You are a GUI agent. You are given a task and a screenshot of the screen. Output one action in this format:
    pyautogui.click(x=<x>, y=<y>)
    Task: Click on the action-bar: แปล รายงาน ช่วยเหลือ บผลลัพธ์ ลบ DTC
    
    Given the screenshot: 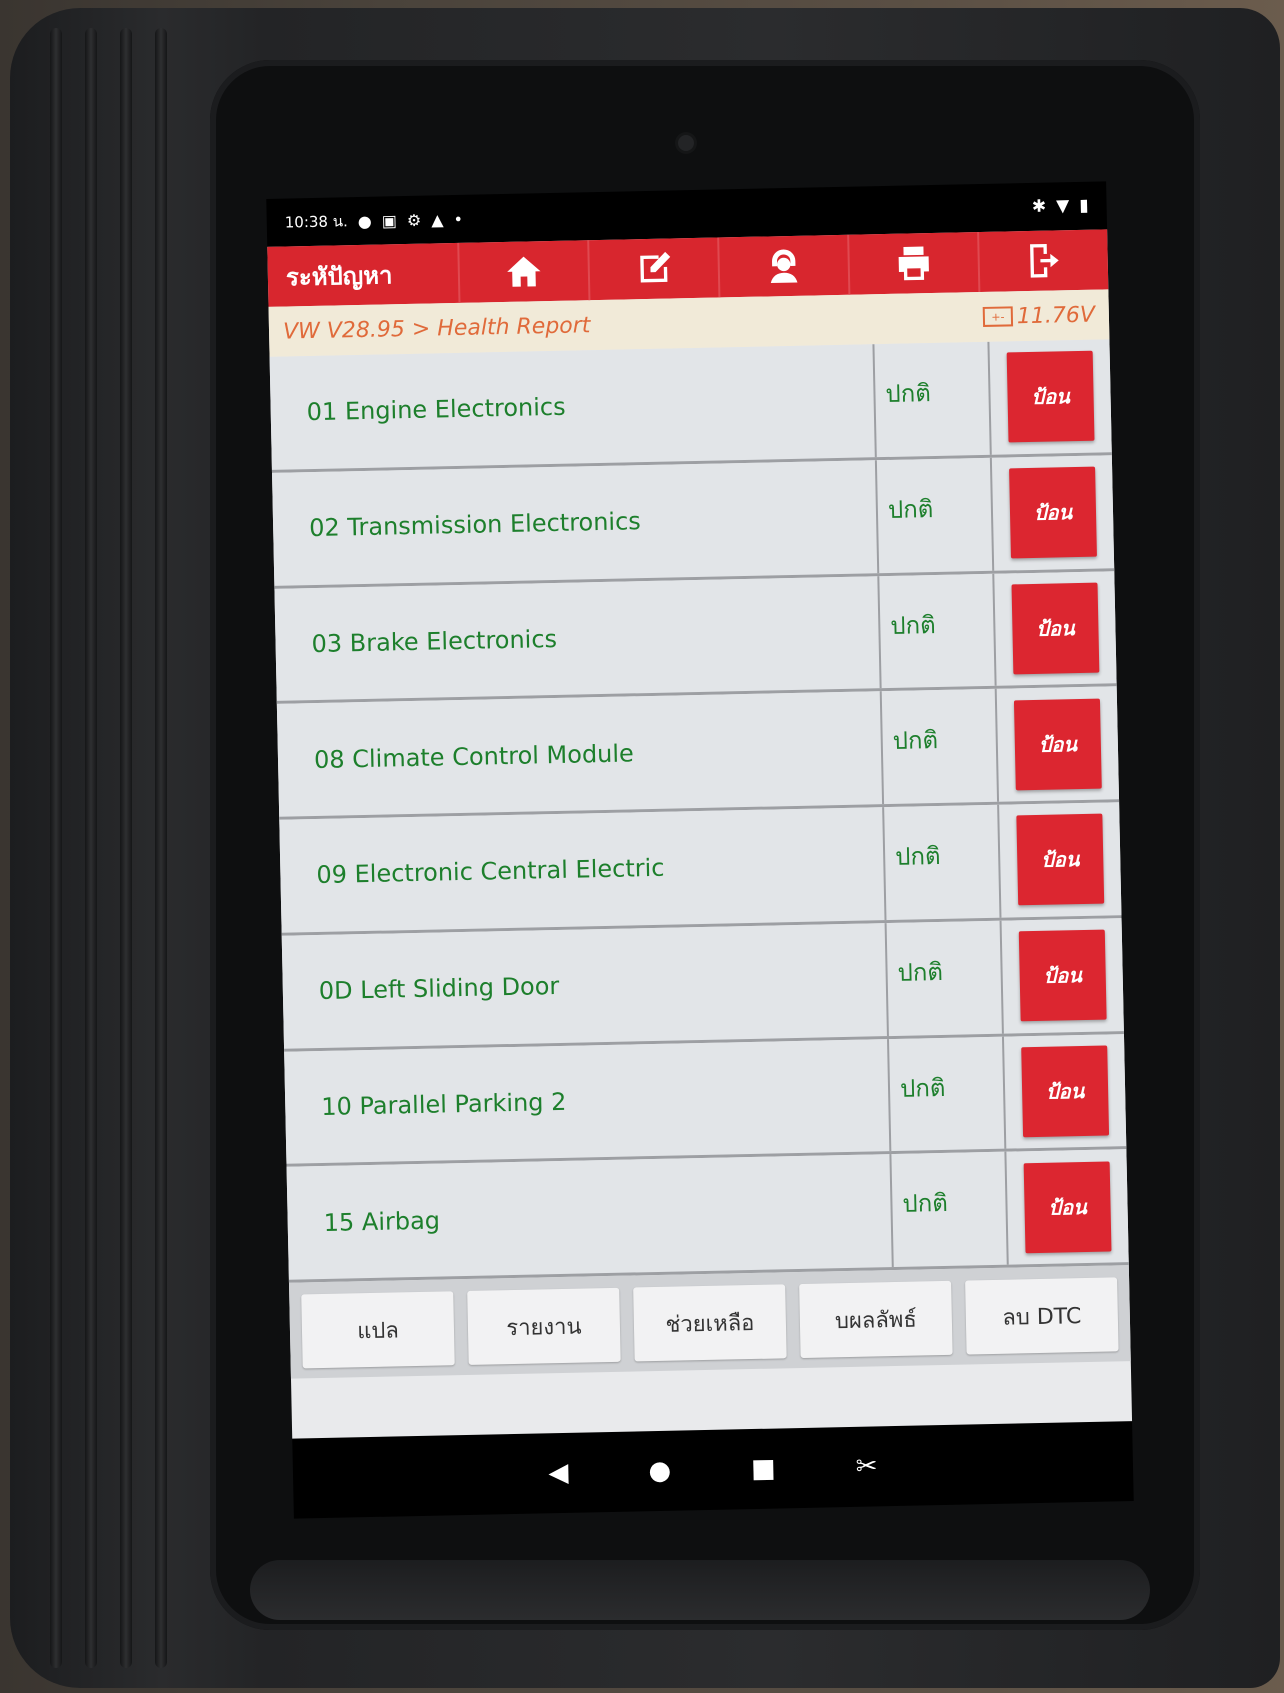 What is the action you would take?
    pyautogui.click(x=709, y=1322)
    